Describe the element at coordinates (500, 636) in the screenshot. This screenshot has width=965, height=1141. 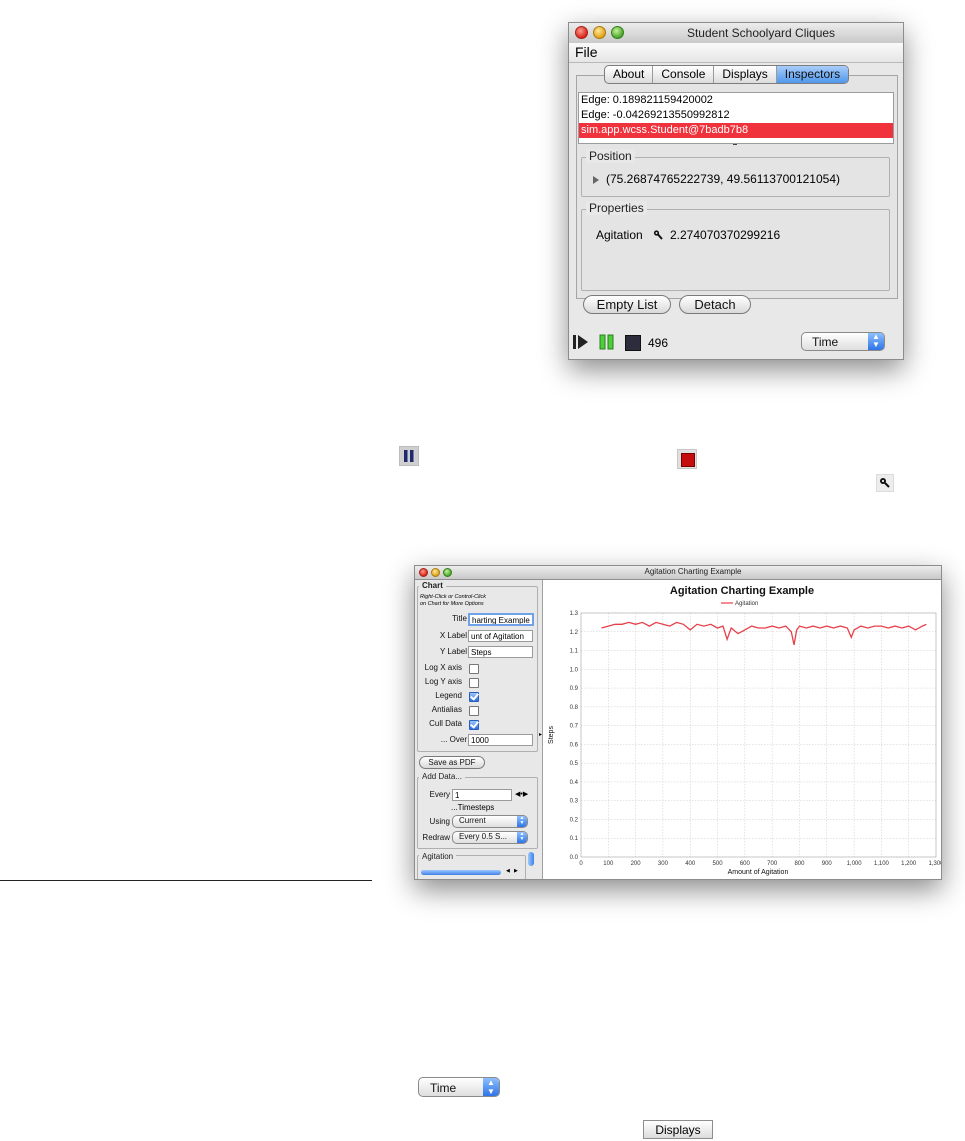
I see `xlabel-field: unt of Agitation` at that location.